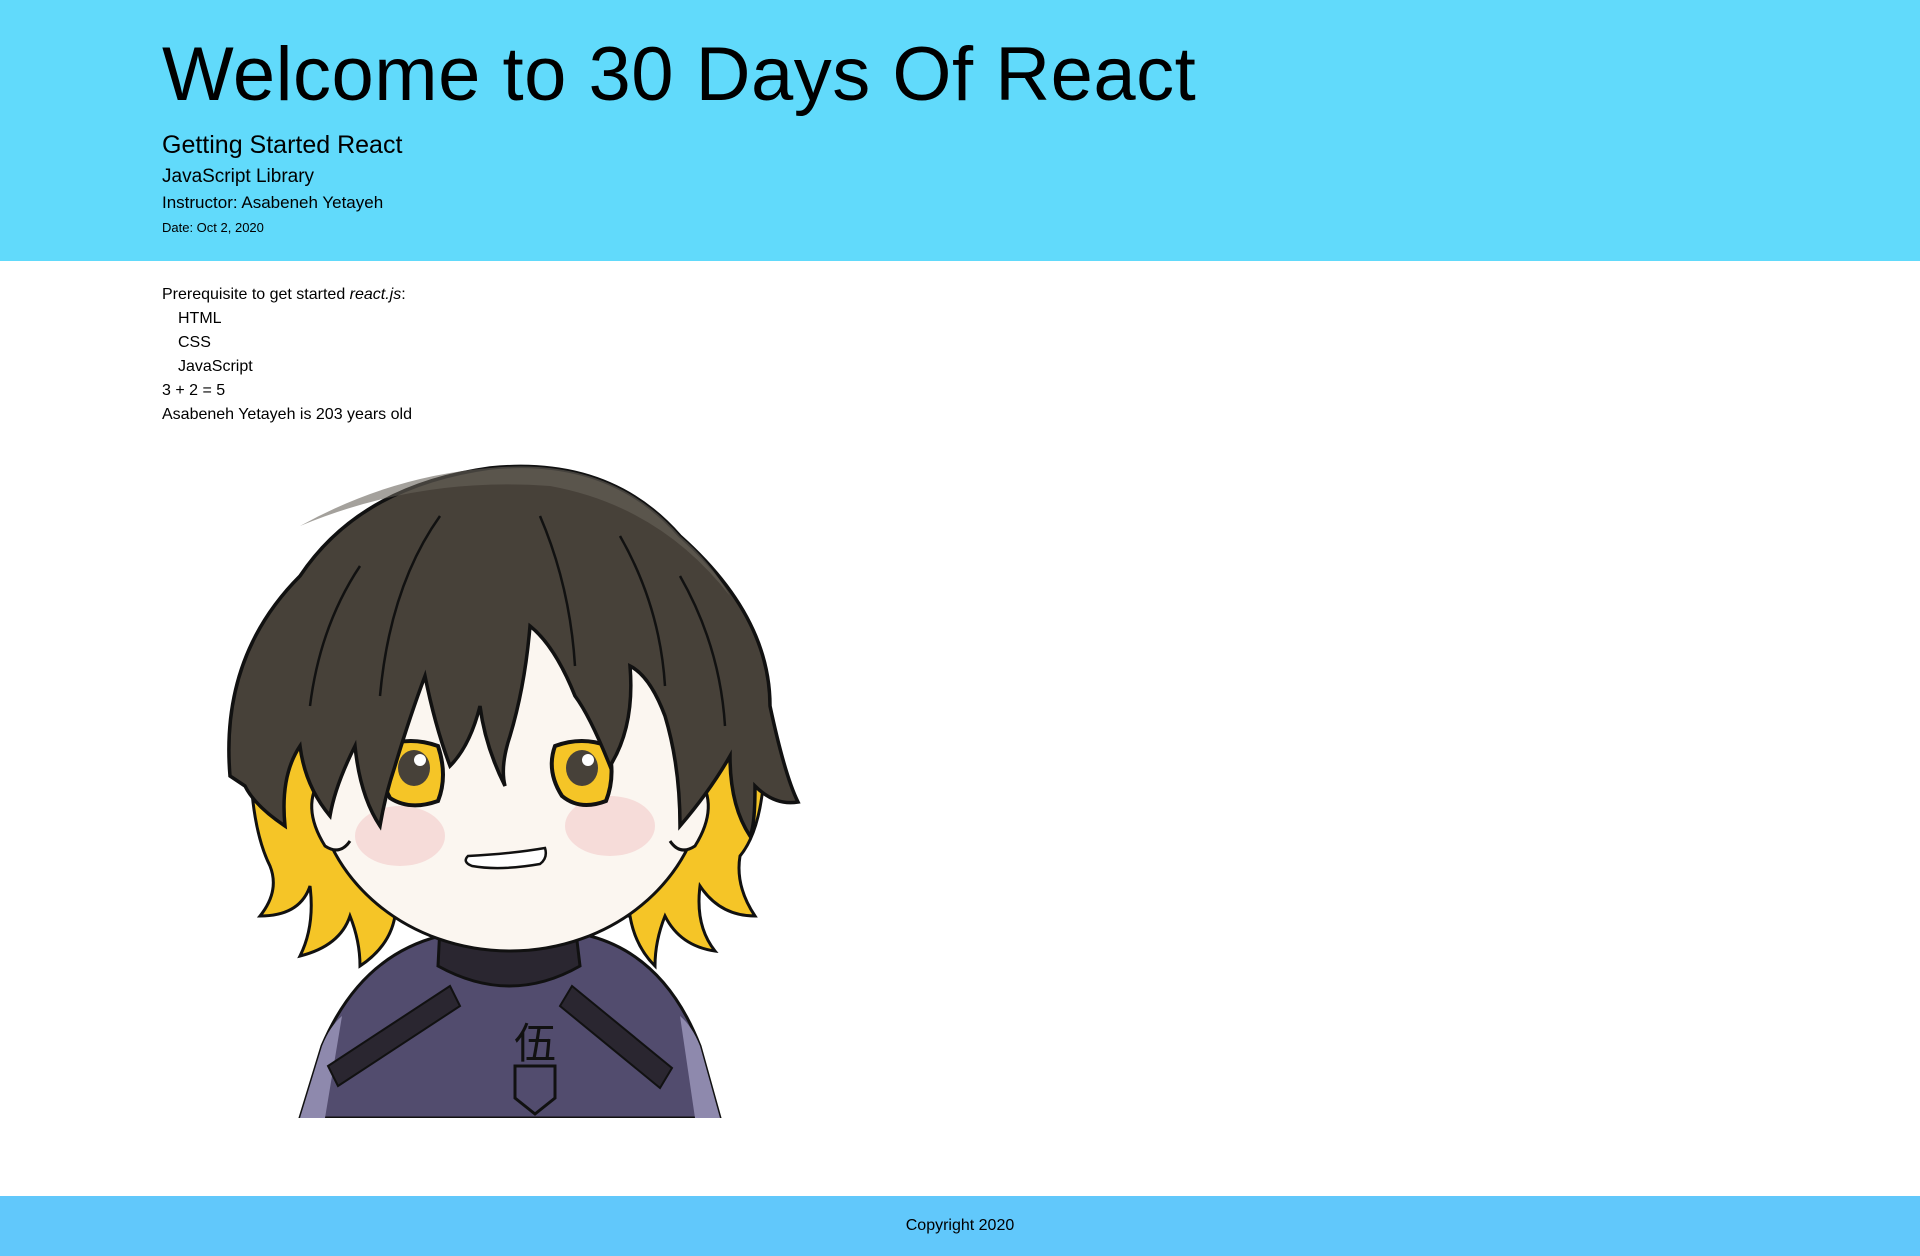 The height and width of the screenshot is (1256, 1920). I want to click on page-footer: Copyright 2020, so click(960, 1226).